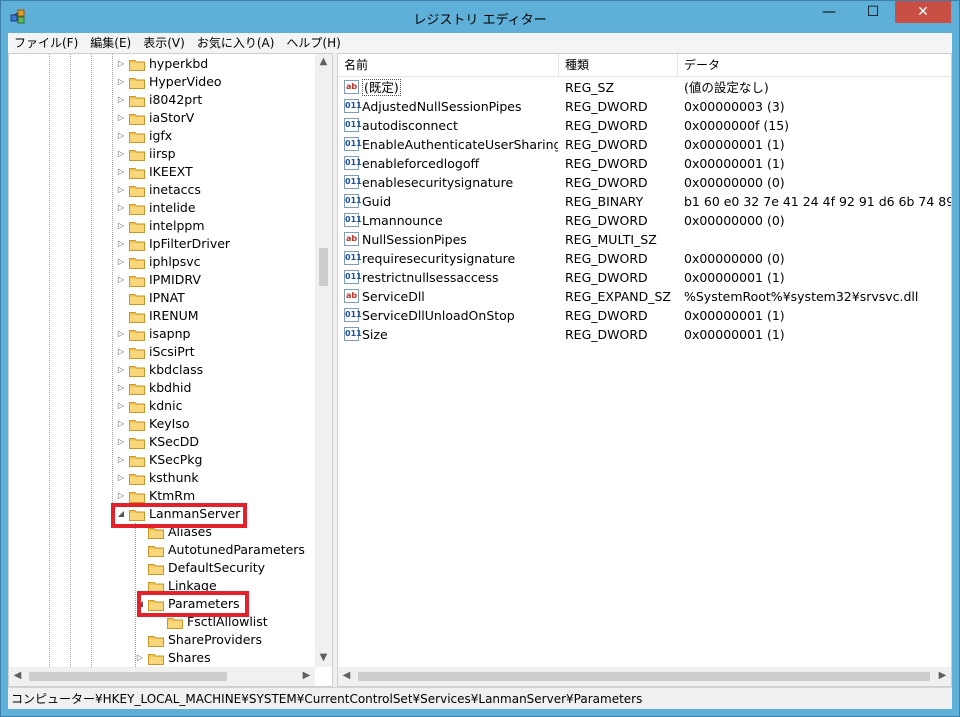 The image size is (960, 717). Describe the element at coordinates (162, 172) in the screenshot. I see `tree-item: ▷ IKEEXT` at that location.